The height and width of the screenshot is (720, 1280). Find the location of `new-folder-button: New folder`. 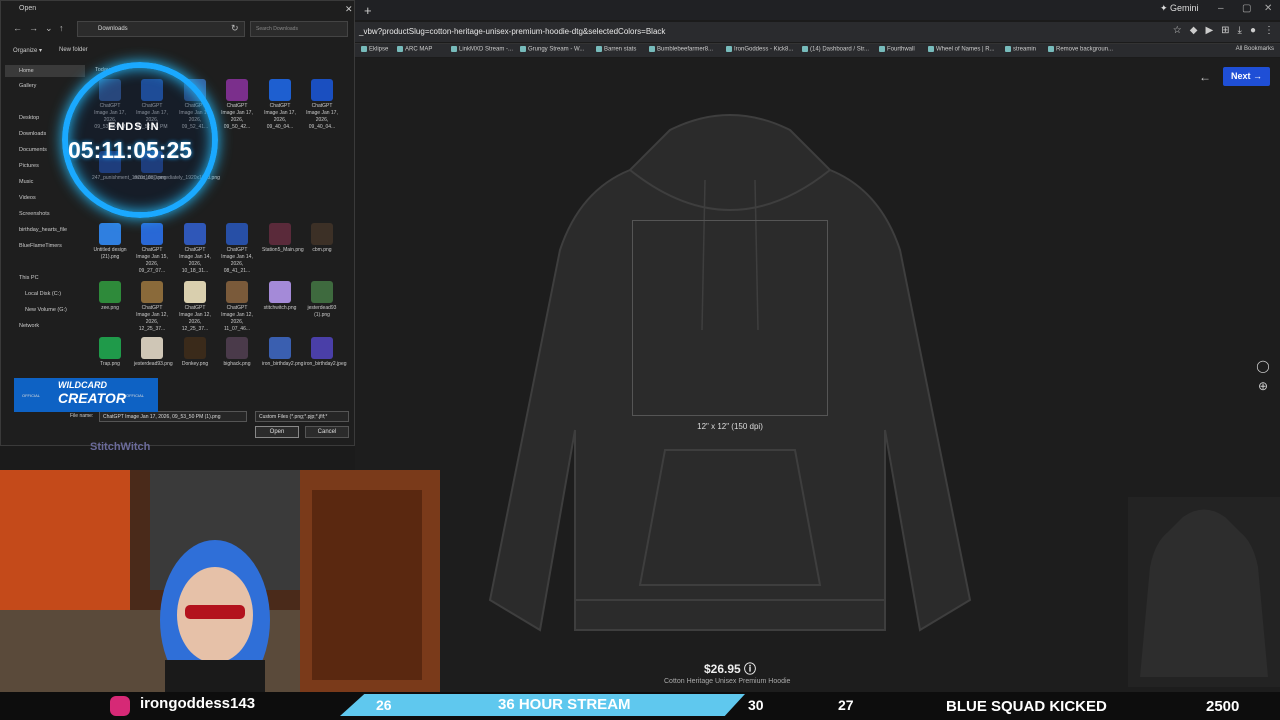

new-folder-button: New folder is located at coordinates (73, 50).